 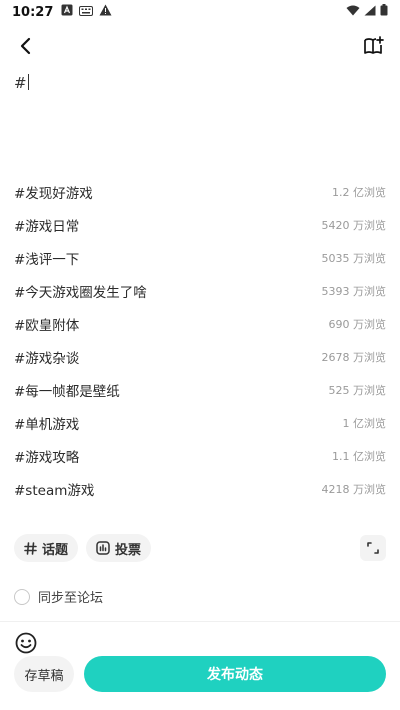 What do you see at coordinates (20, 83) in the screenshot?
I see `editor-text: #` at bounding box center [20, 83].